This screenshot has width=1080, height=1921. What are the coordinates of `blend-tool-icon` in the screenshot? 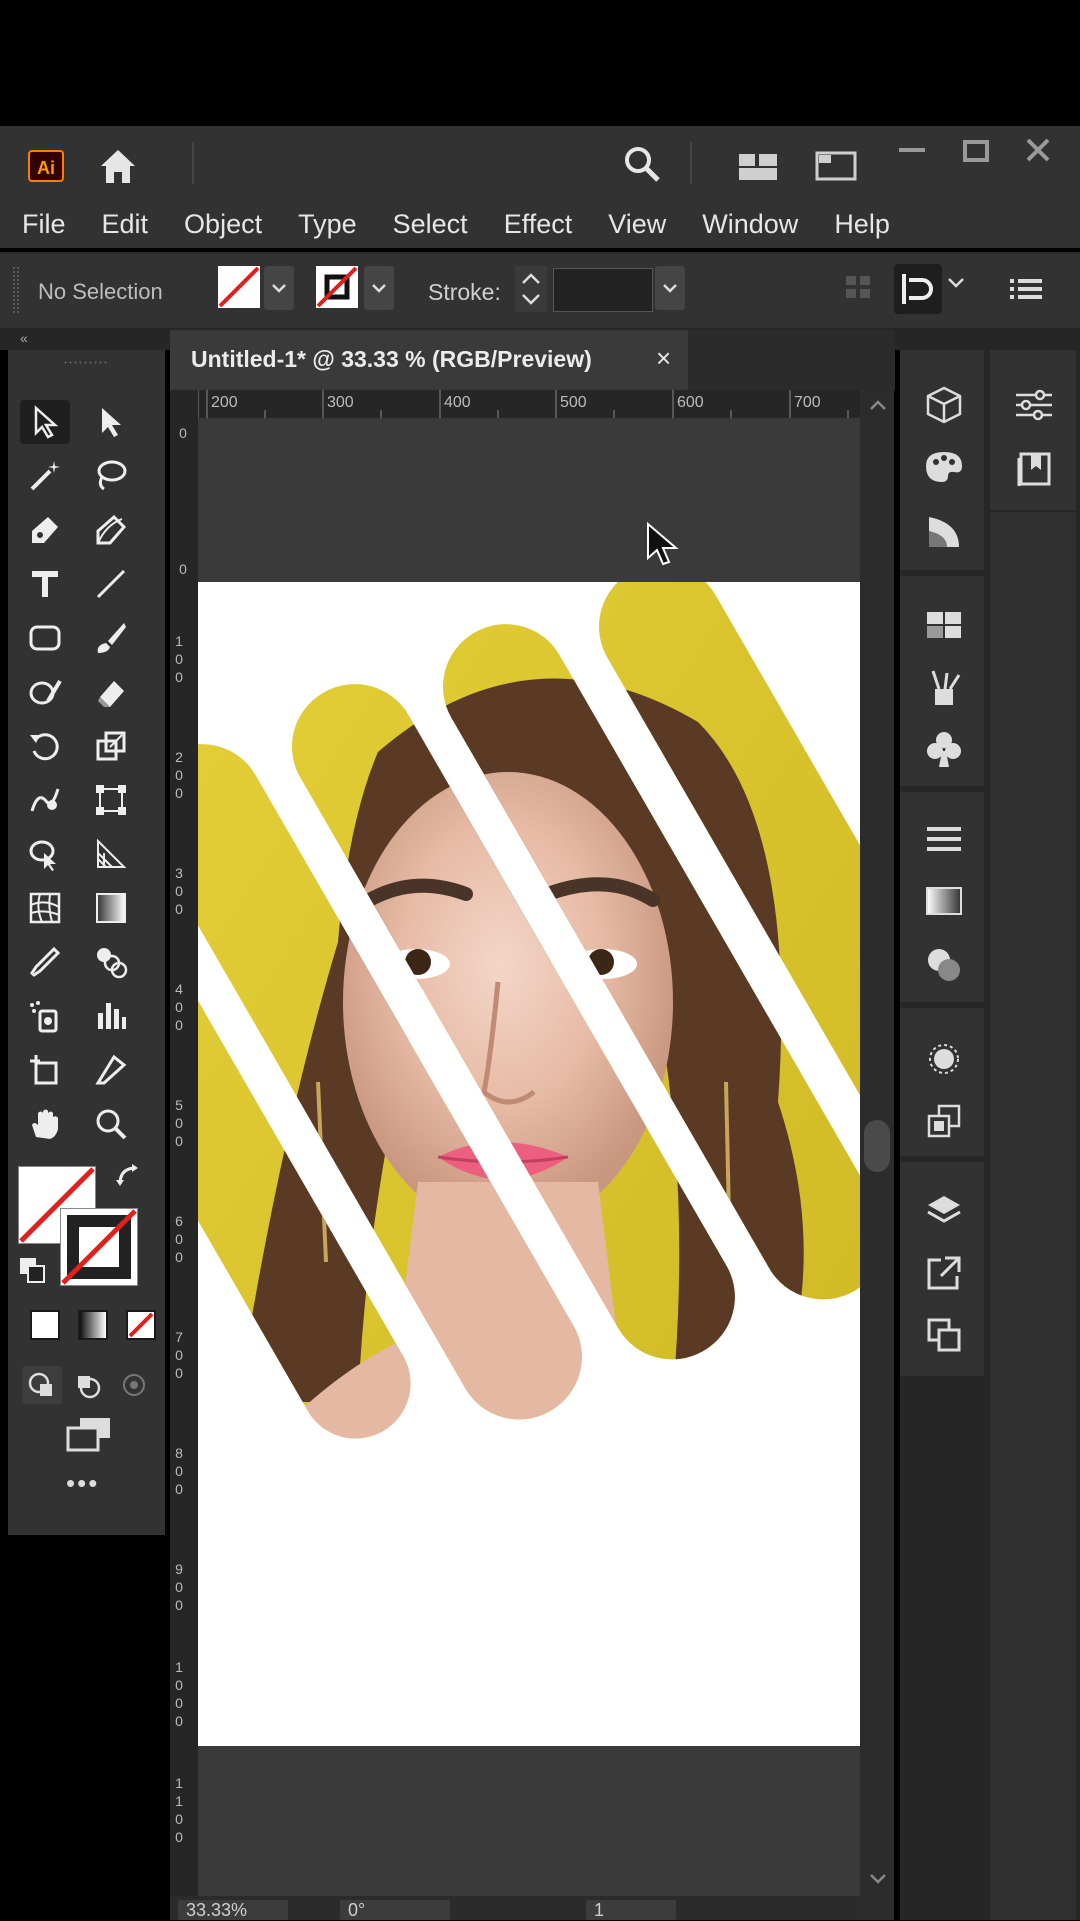 It's located at (111, 962).